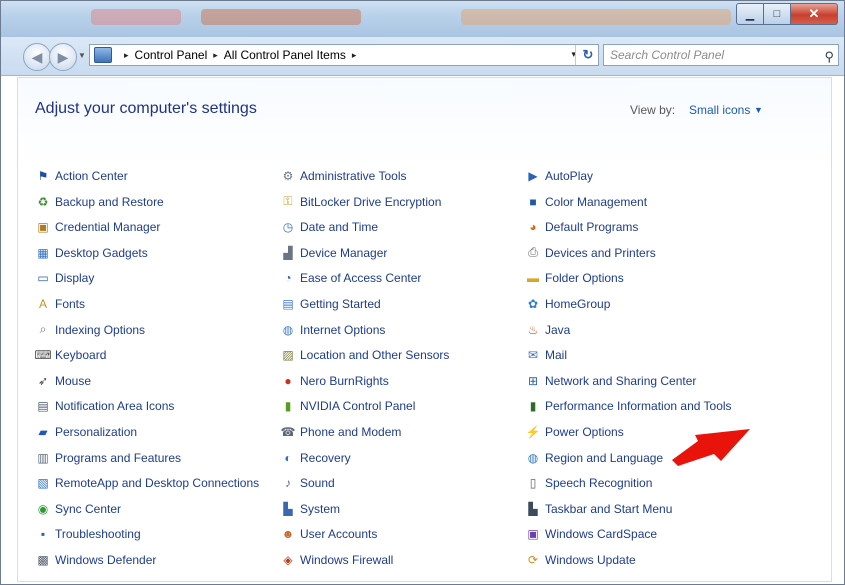 Image resolution: width=845 pixels, height=585 pixels. What do you see at coordinates (569, 176) in the screenshot?
I see `cp-item-label: AutoPlay` at bounding box center [569, 176].